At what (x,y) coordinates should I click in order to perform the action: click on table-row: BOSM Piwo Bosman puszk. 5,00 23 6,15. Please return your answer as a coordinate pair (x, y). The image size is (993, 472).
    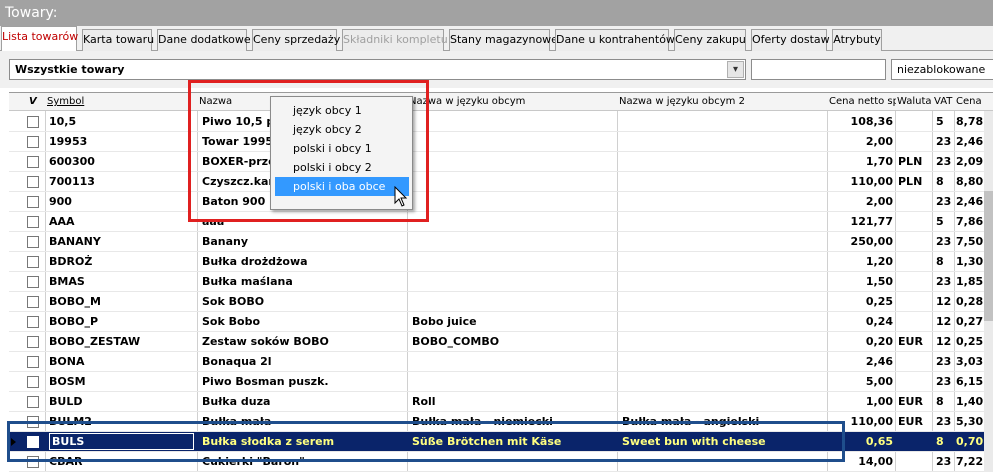
    Looking at the image, I should click on (501, 382).